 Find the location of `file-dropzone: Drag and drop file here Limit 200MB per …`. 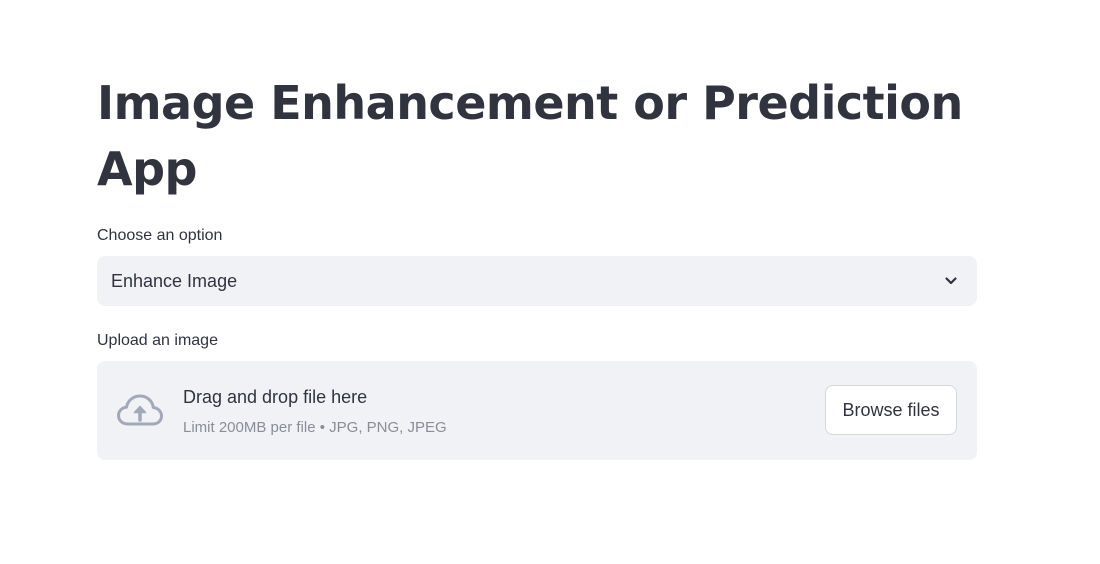

file-dropzone: Drag and drop file here Limit 200MB per … is located at coordinates (537, 410).